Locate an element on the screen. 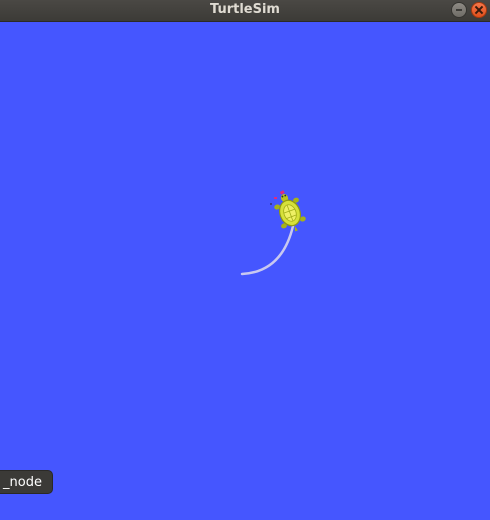 Image resolution: width=490 pixels, height=520 pixels. minimize-button is located at coordinates (459, 10).